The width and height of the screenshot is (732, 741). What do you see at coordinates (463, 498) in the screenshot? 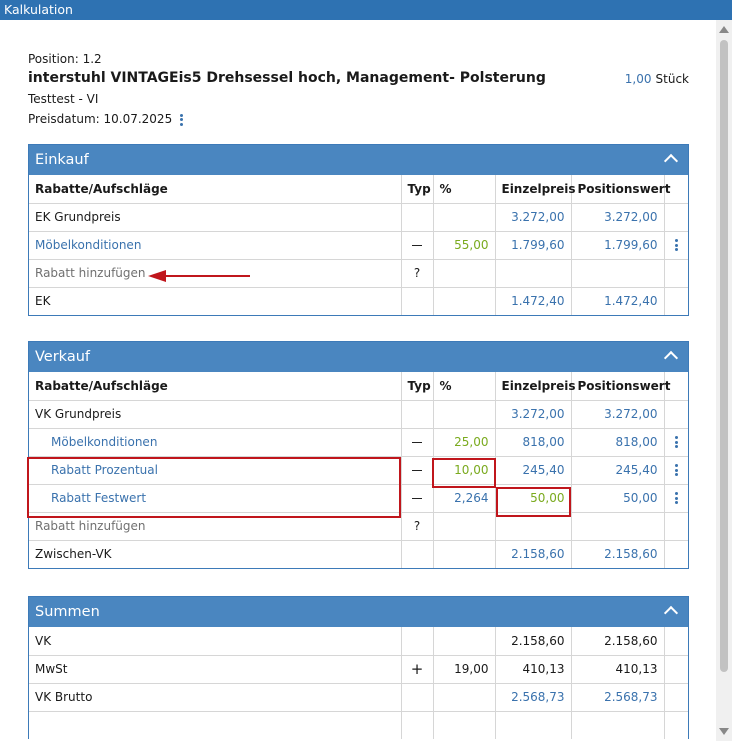
I see `row-pct: 2,264` at bounding box center [463, 498].